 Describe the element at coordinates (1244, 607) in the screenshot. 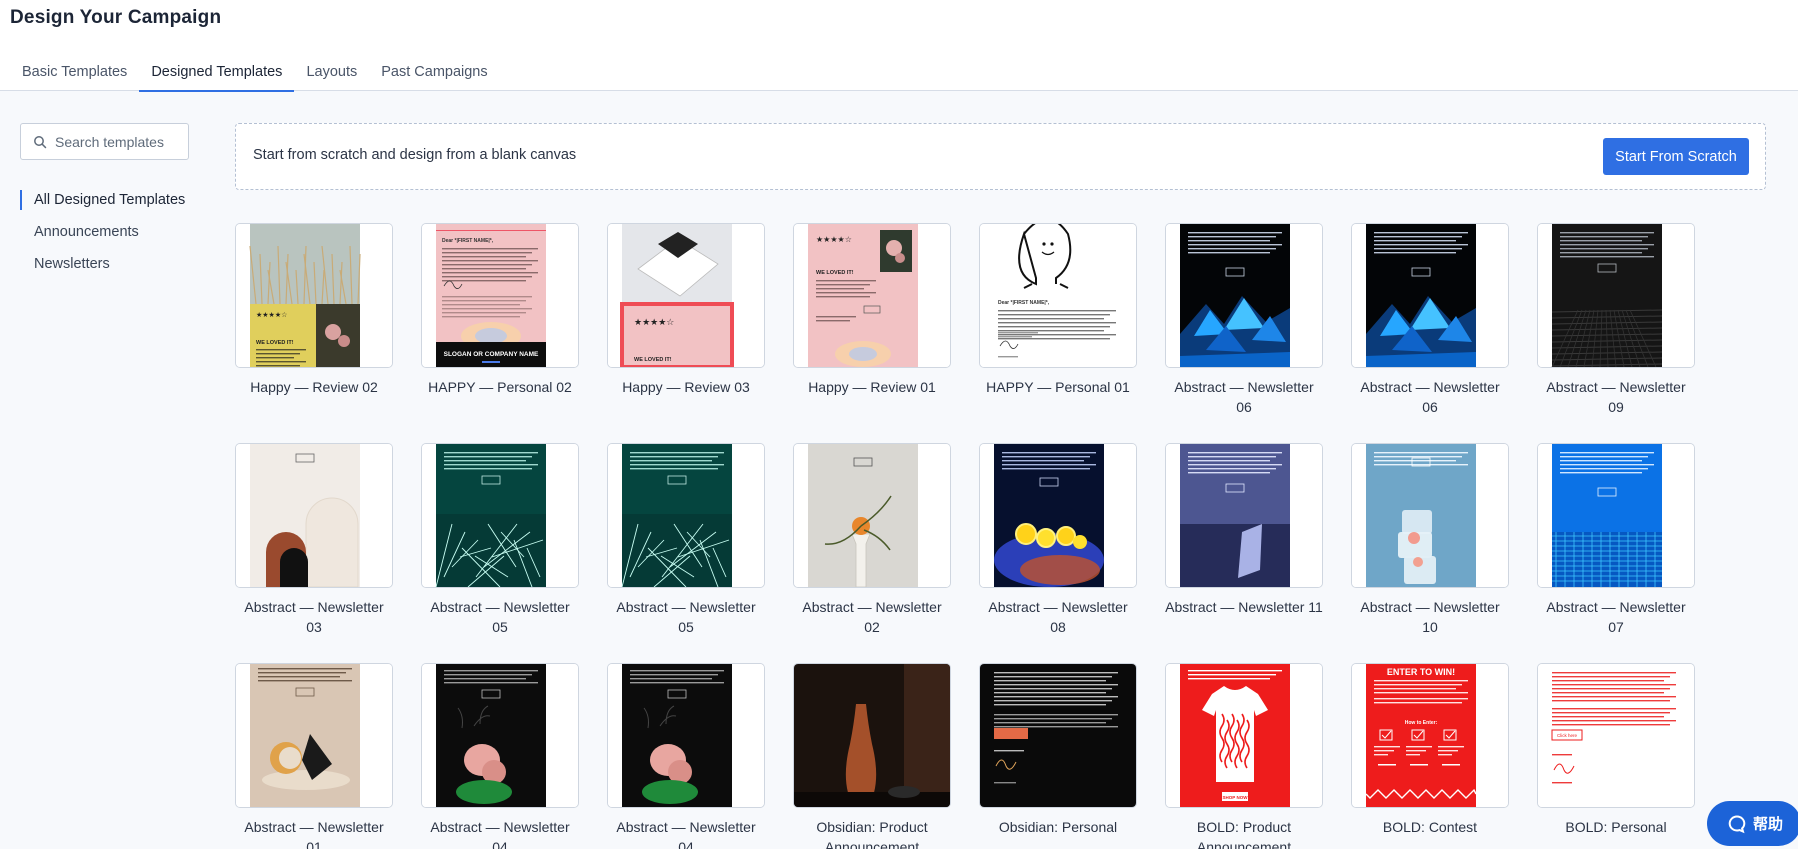

I see `template-name: Abstract — Newsletter 11` at that location.